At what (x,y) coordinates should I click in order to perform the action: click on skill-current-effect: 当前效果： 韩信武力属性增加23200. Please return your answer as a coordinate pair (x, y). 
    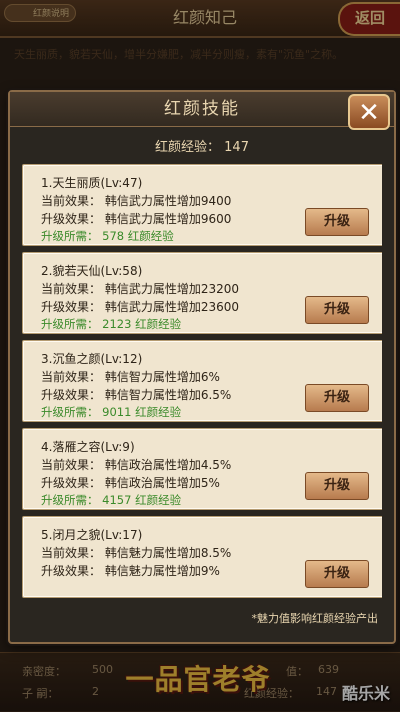
    Looking at the image, I should click on (140, 289).